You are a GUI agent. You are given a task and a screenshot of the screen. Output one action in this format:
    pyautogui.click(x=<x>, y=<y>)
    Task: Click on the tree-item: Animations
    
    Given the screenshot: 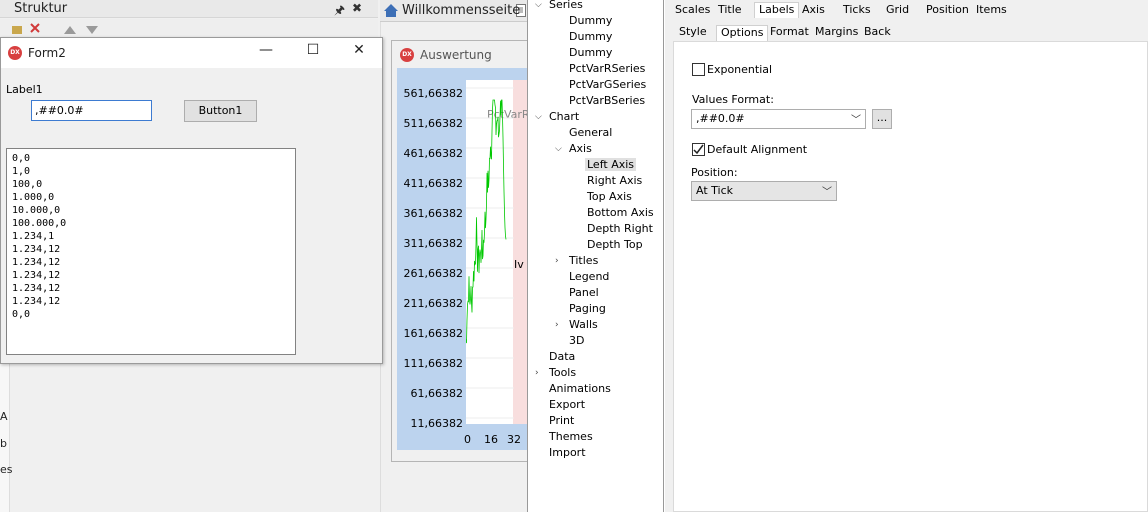 What is the action you would take?
    pyautogui.click(x=580, y=388)
    